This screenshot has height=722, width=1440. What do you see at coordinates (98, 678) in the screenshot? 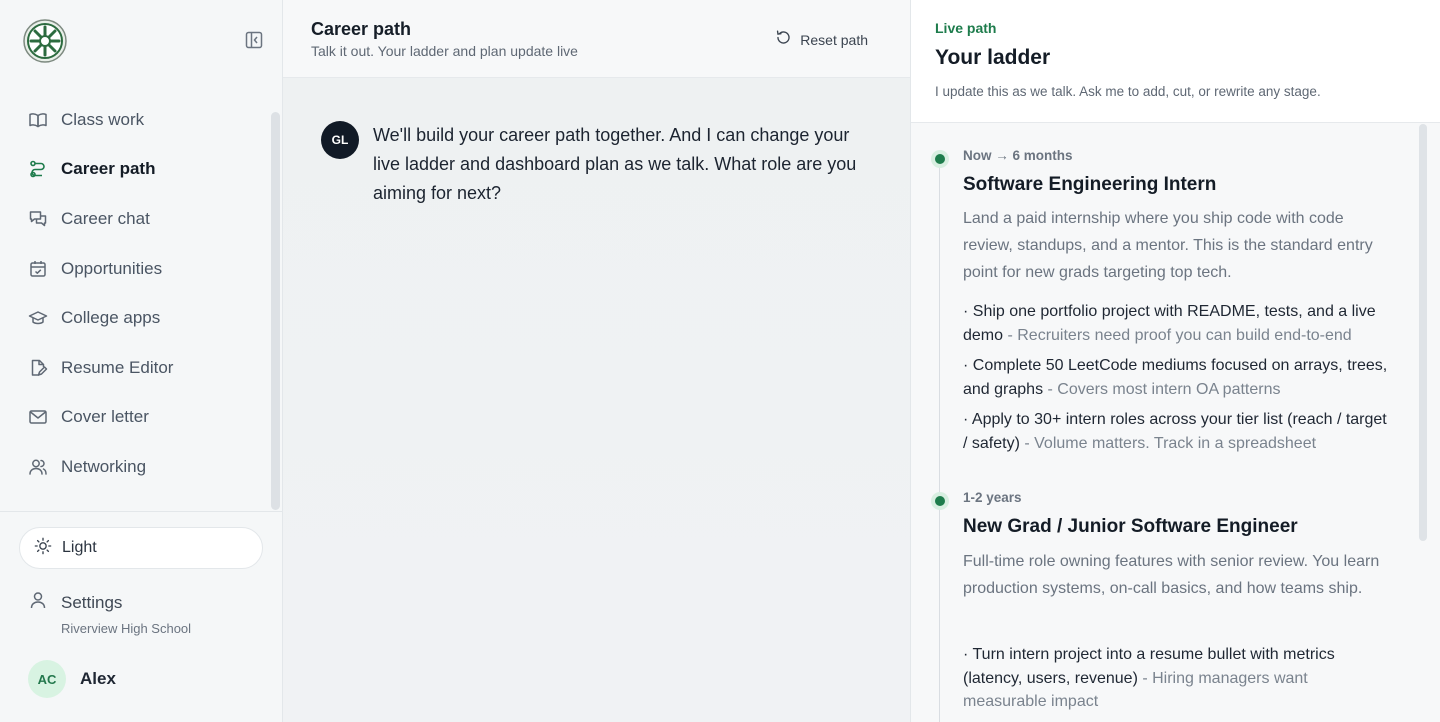
I see `user-name: Alex` at bounding box center [98, 678].